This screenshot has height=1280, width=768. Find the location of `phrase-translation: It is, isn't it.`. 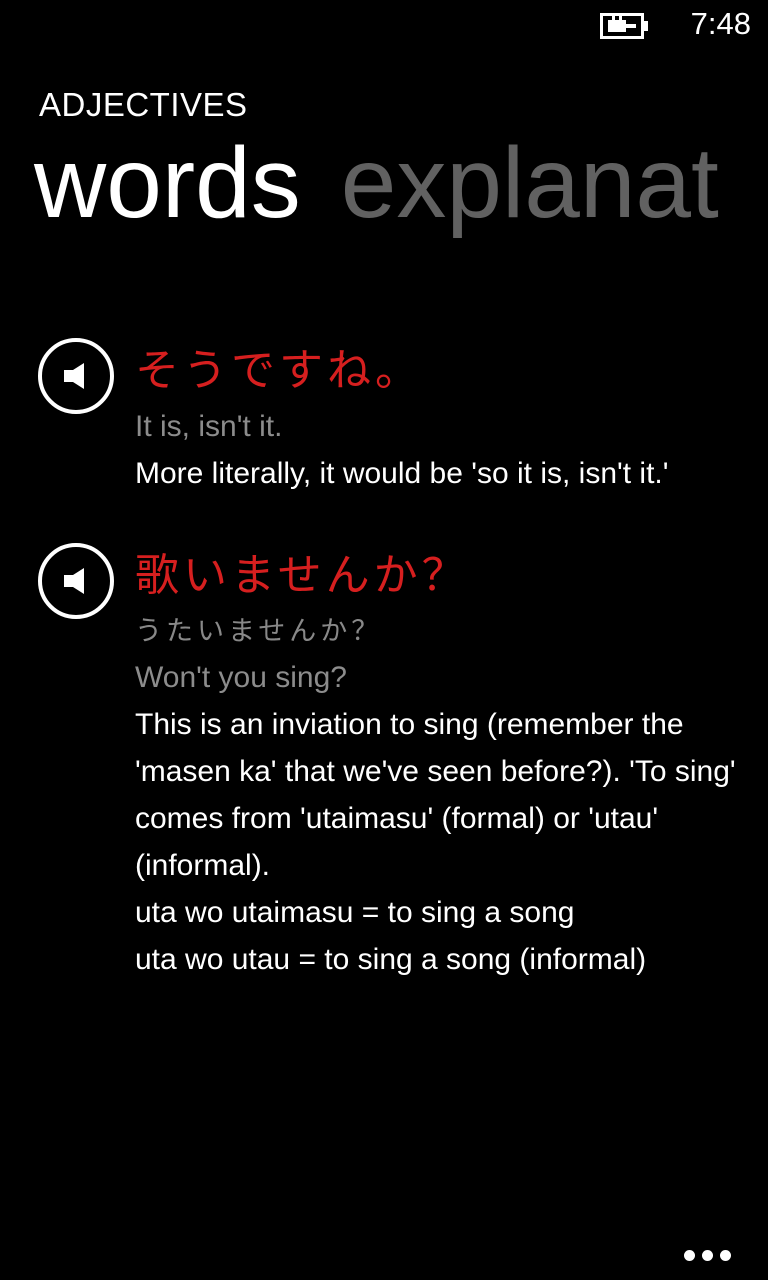

phrase-translation: It is, isn't it. is located at coordinates (209, 426).